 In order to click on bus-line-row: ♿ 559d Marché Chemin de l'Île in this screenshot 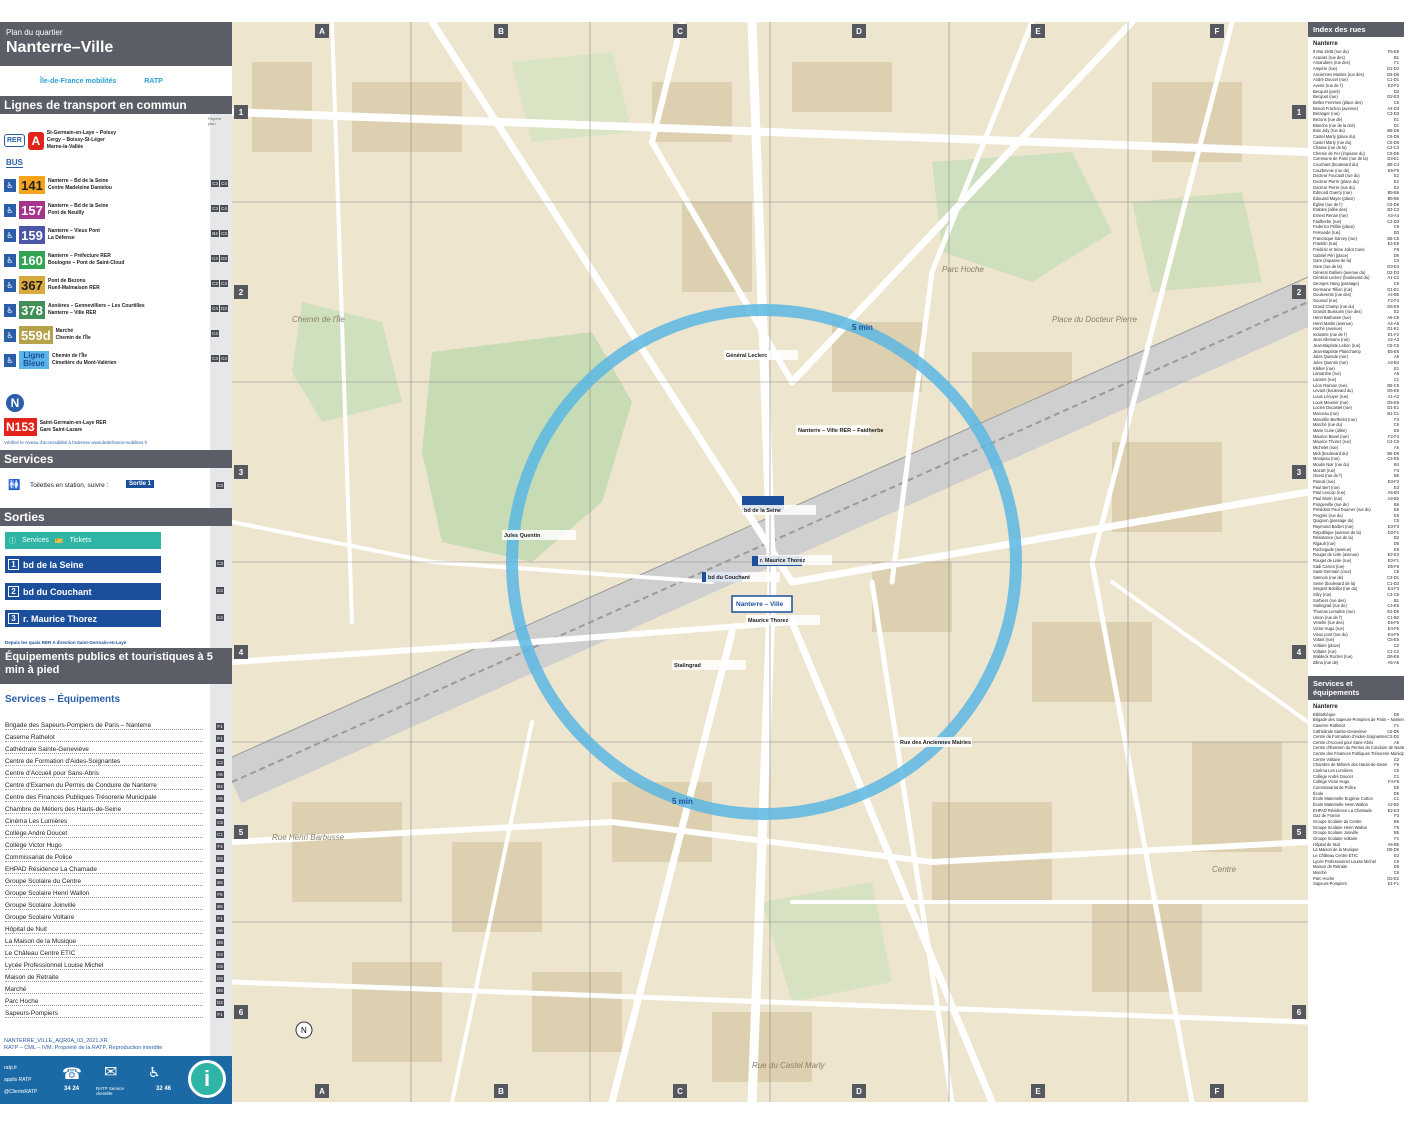, I will do `click(47, 335)`.